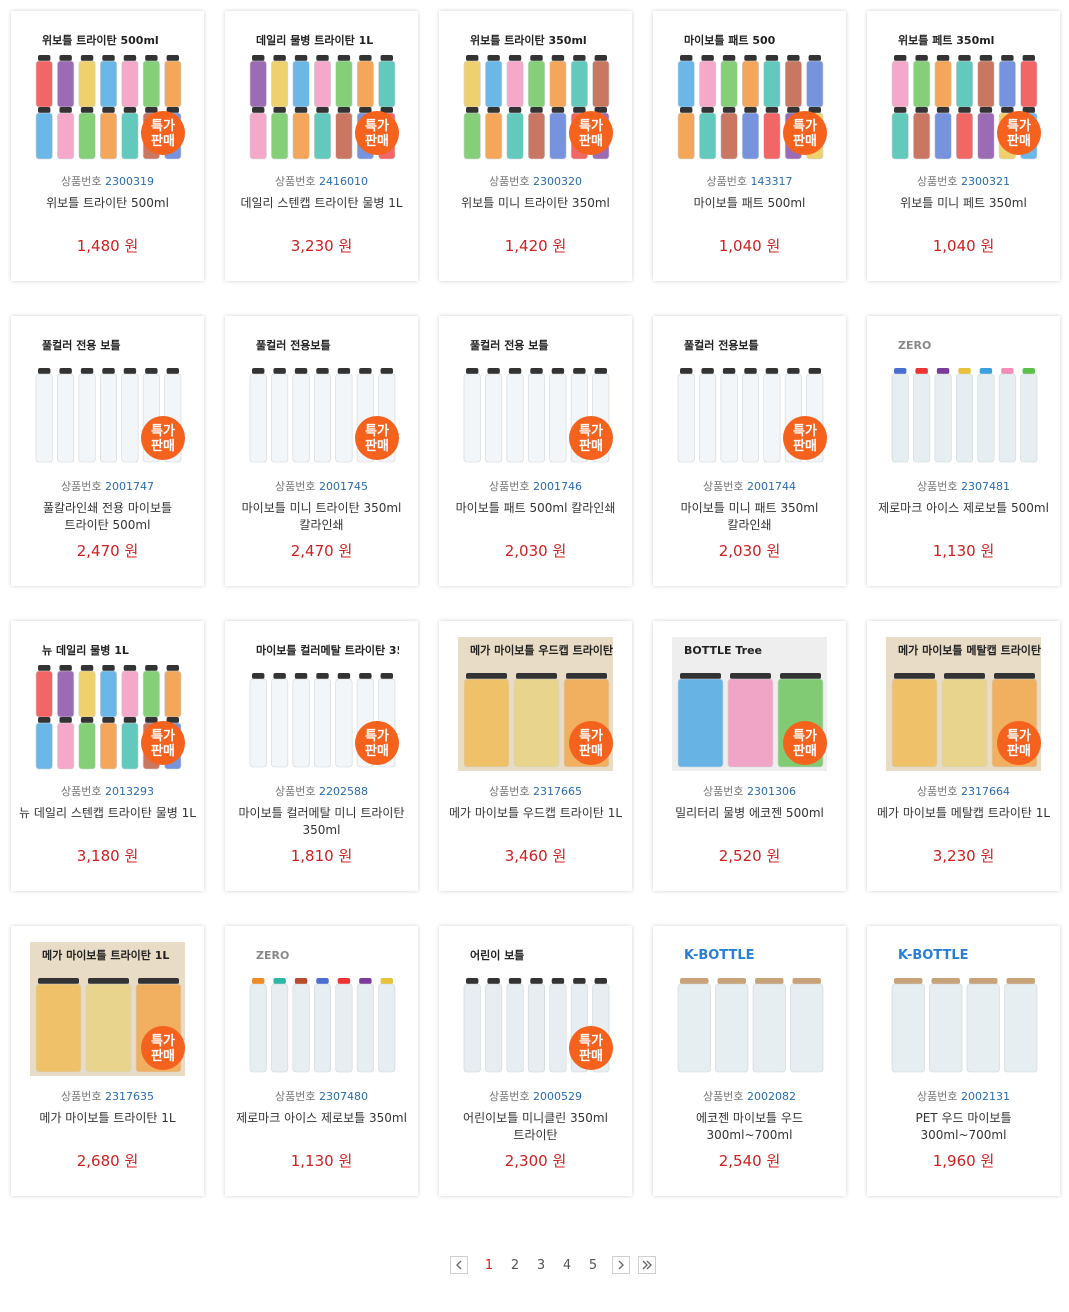  What do you see at coordinates (557, 486) in the screenshot?
I see `product-code-number: 2001746` at bounding box center [557, 486].